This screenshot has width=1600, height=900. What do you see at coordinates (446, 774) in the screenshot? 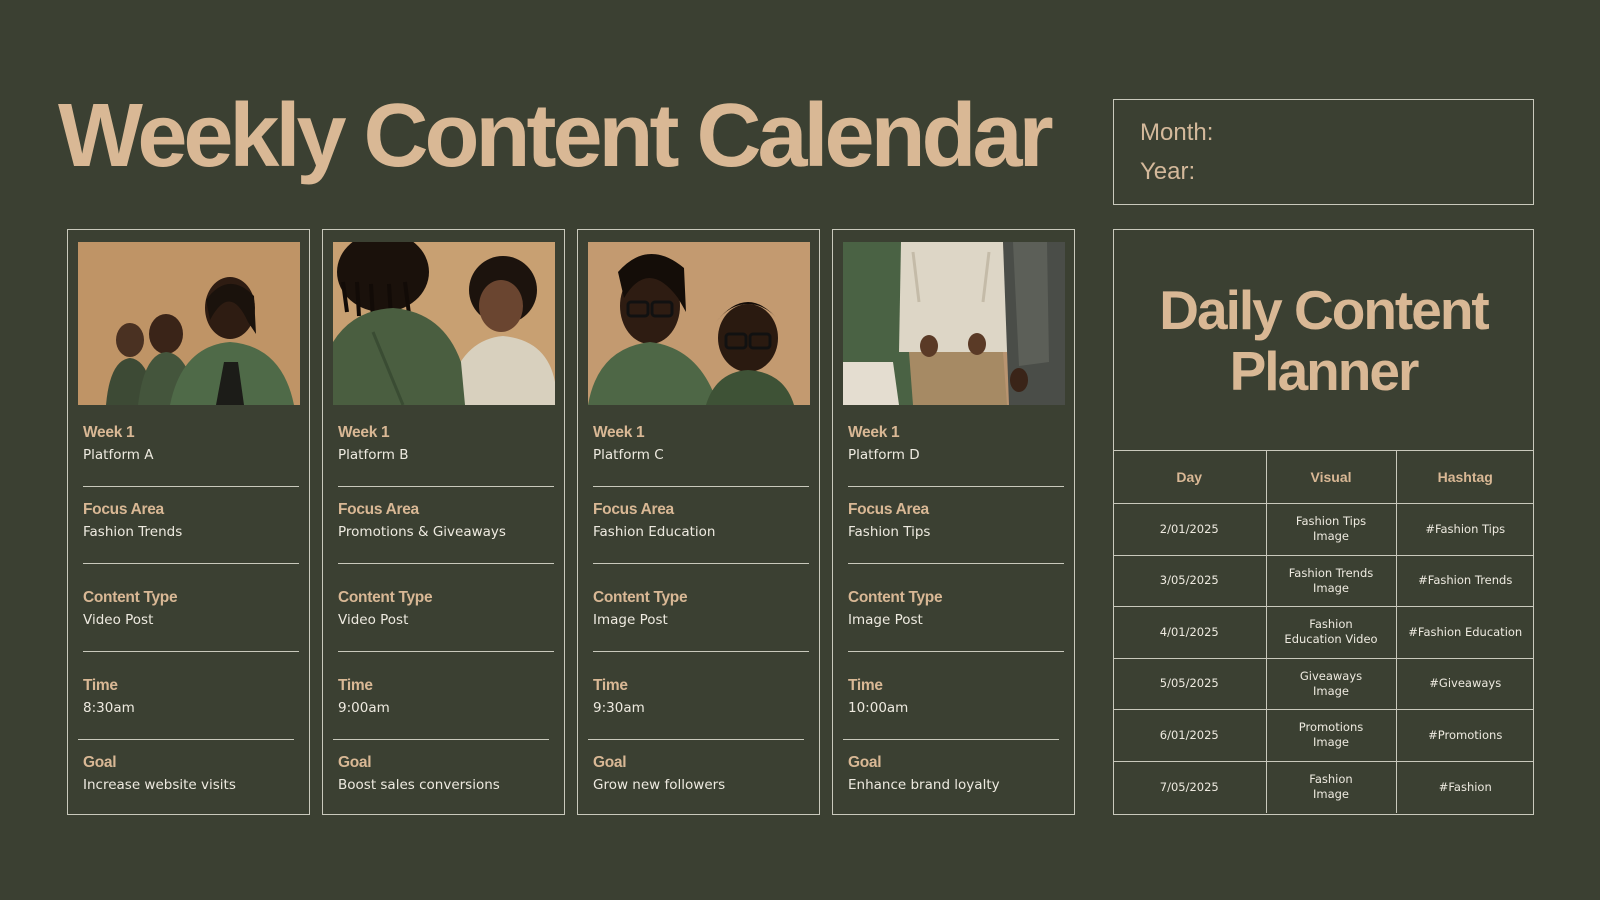
I see `goal-field: Goal Boost sales conversions` at bounding box center [446, 774].